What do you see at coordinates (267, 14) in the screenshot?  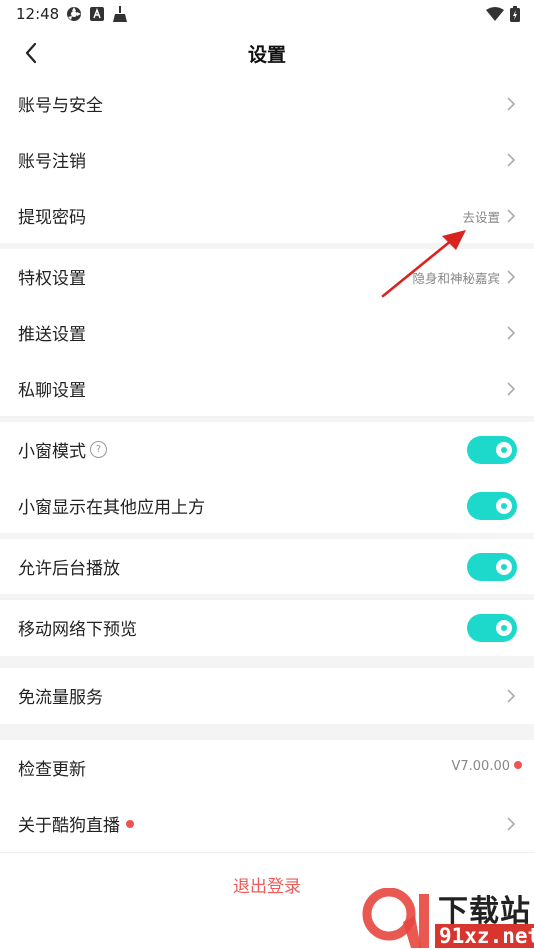 I see `status-bar: 12:48` at bounding box center [267, 14].